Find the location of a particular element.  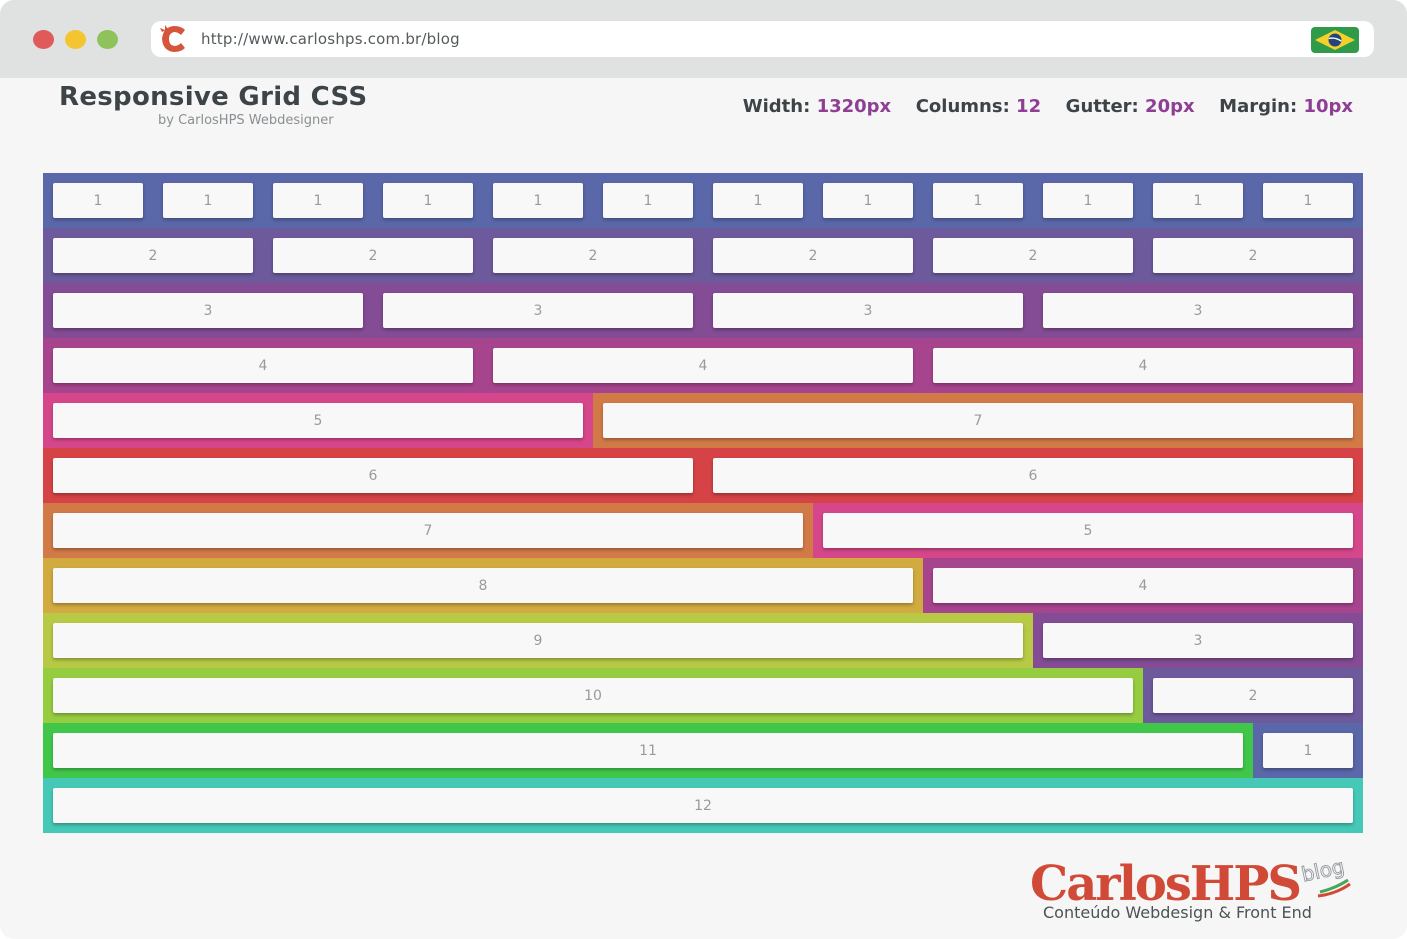

grid-column-band: 10 is located at coordinates (593, 695).